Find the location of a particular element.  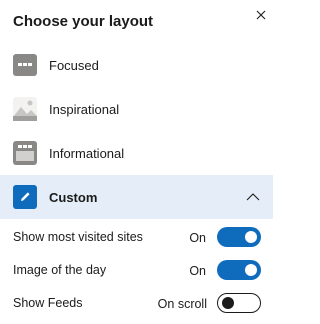

inspirational-image-icon is located at coordinates (25, 109).